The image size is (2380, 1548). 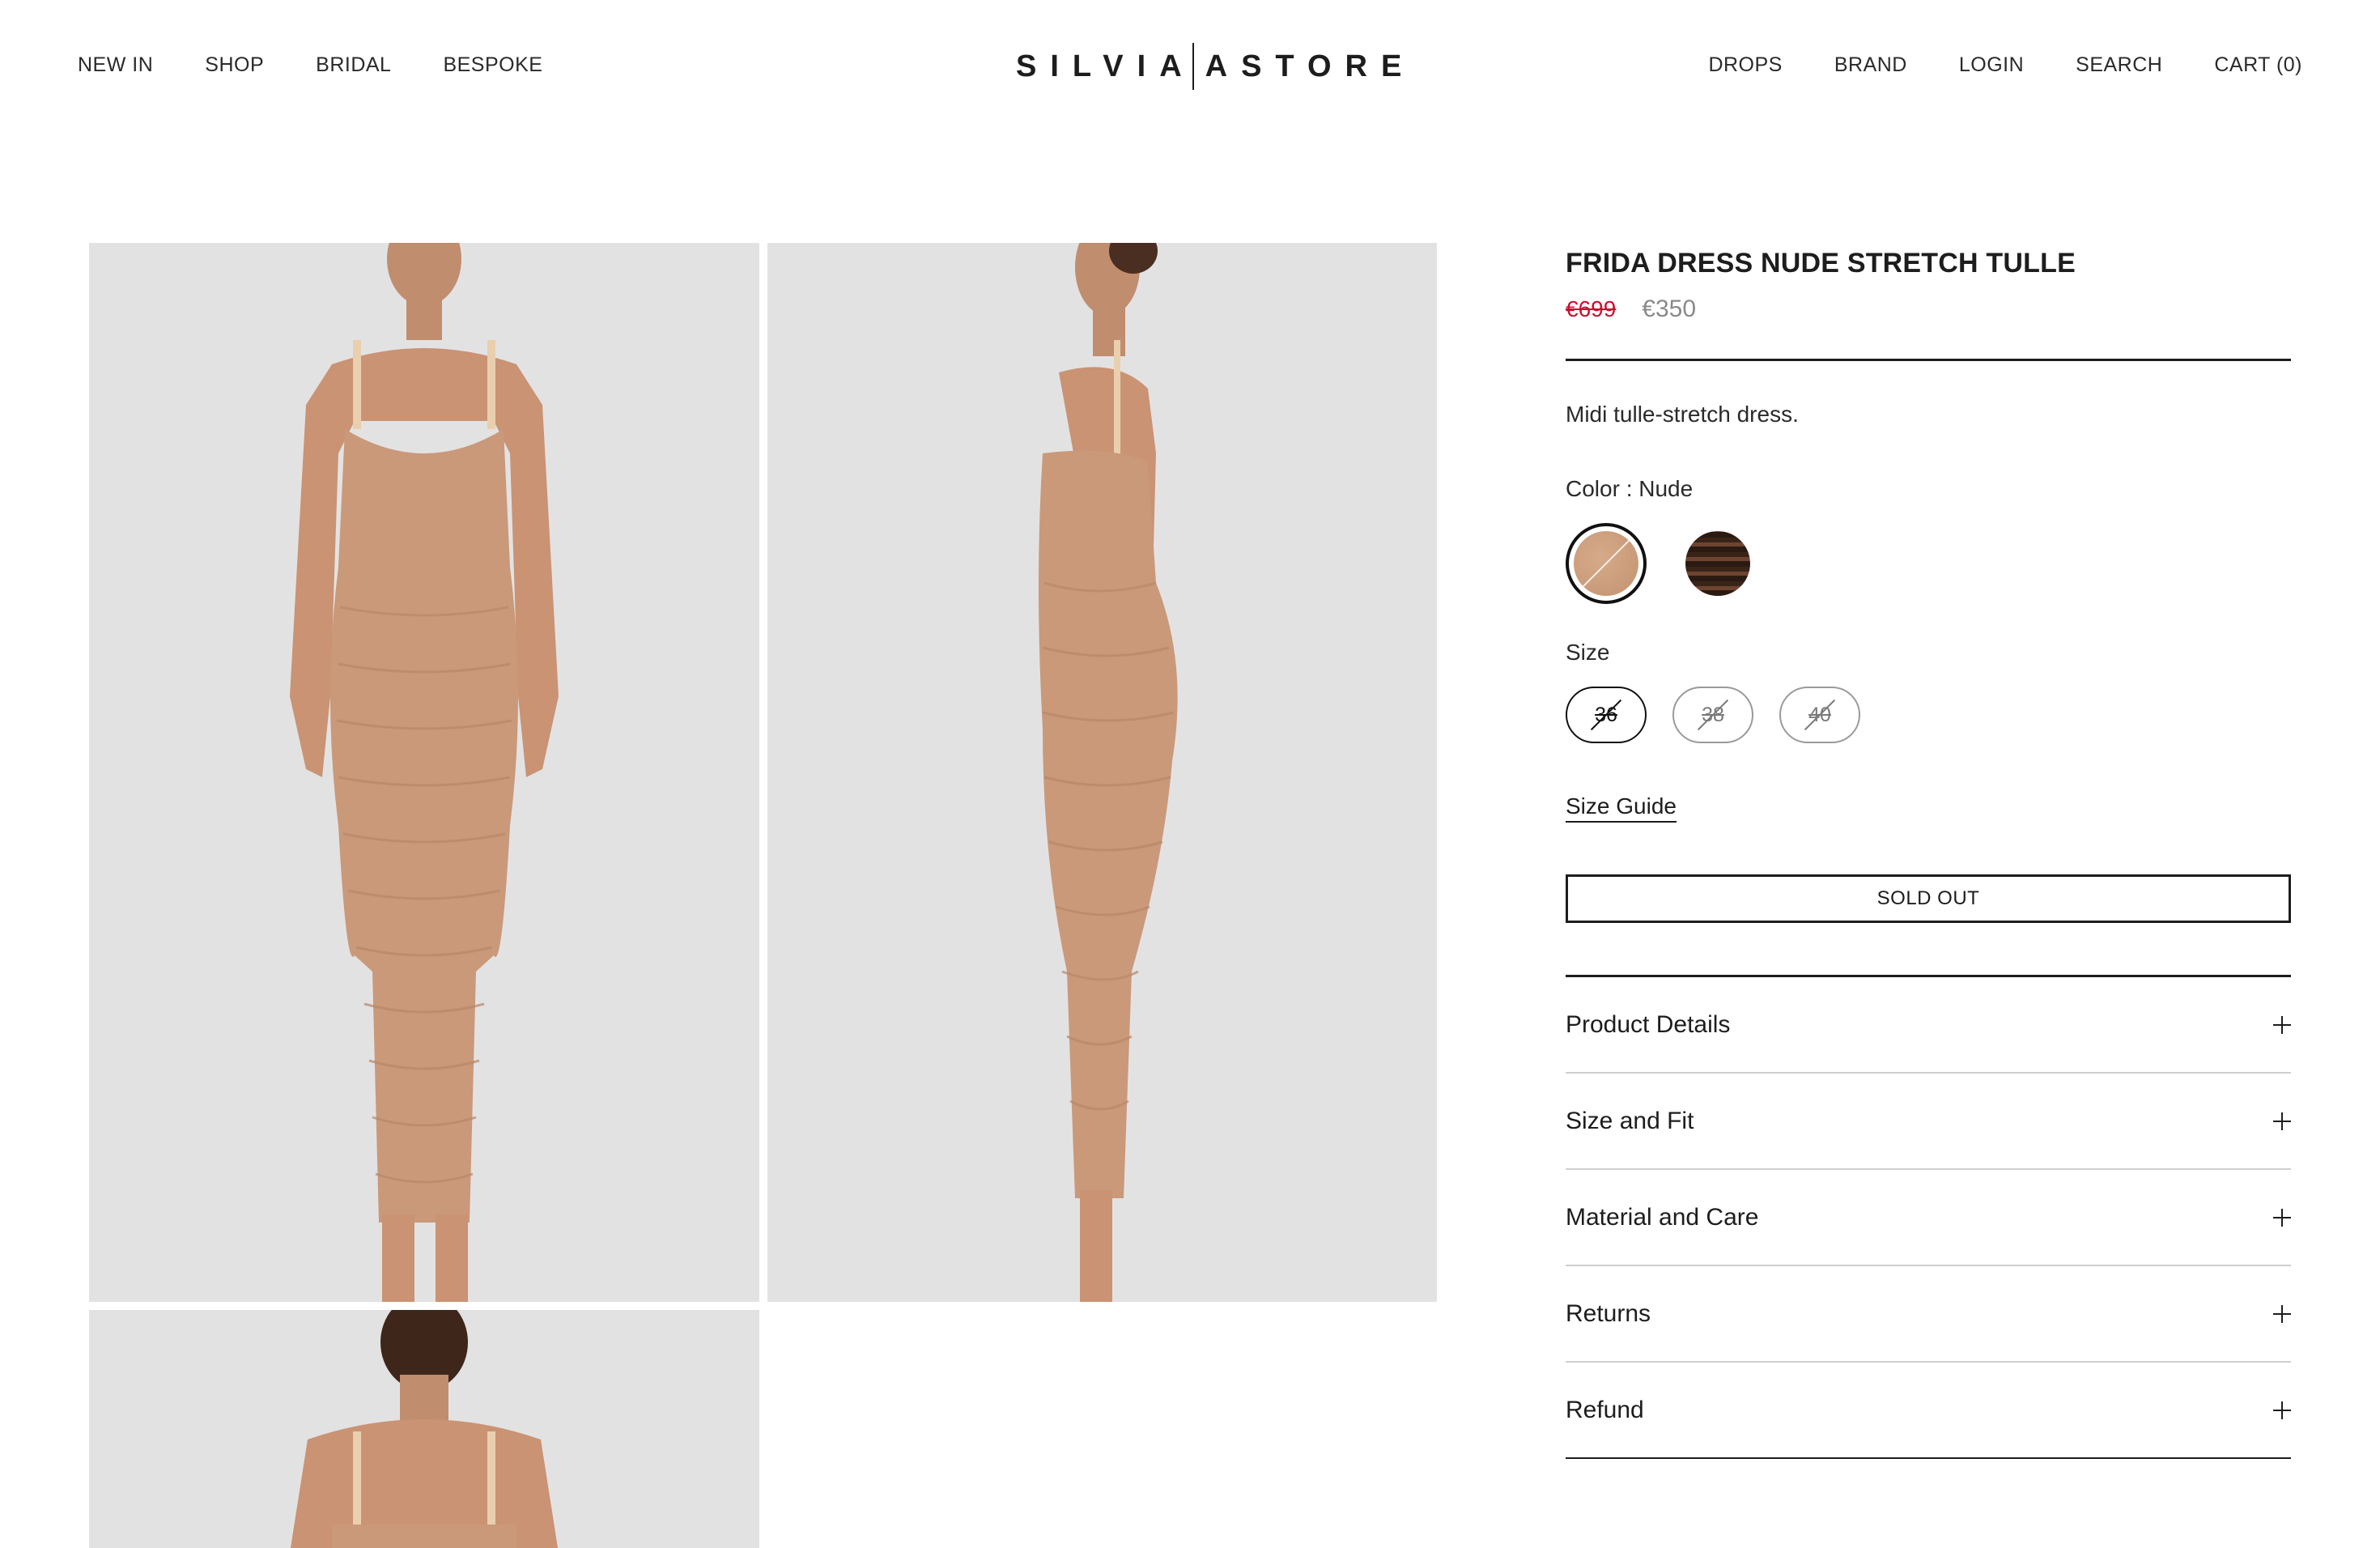 I want to click on accordion-size-and-fit: Size and Fit, so click(x=1929, y=1122).